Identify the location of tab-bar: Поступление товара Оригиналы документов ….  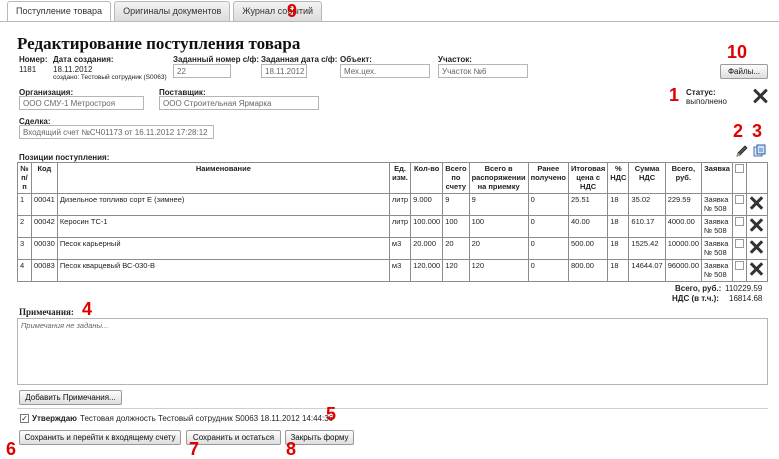
(166, 11).